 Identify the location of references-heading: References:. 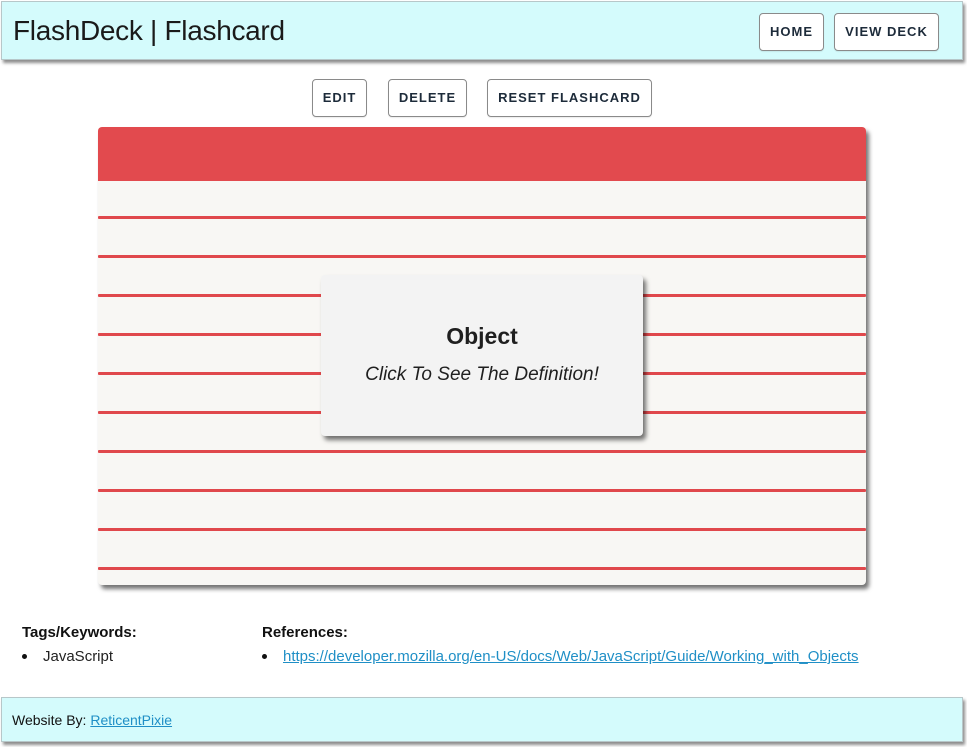
(305, 632).